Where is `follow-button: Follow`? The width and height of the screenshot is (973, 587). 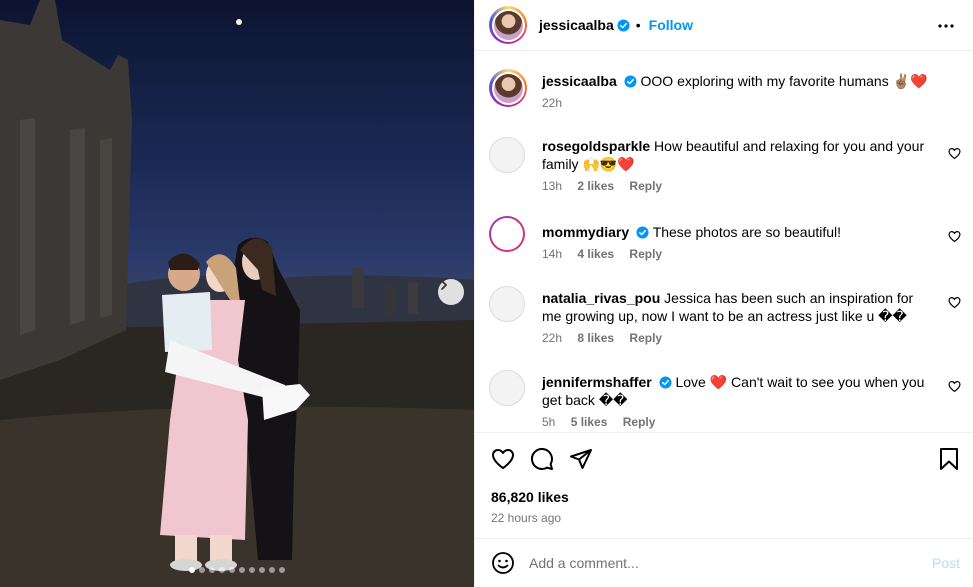 follow-button: Follow is located at coordinates (671, 25).